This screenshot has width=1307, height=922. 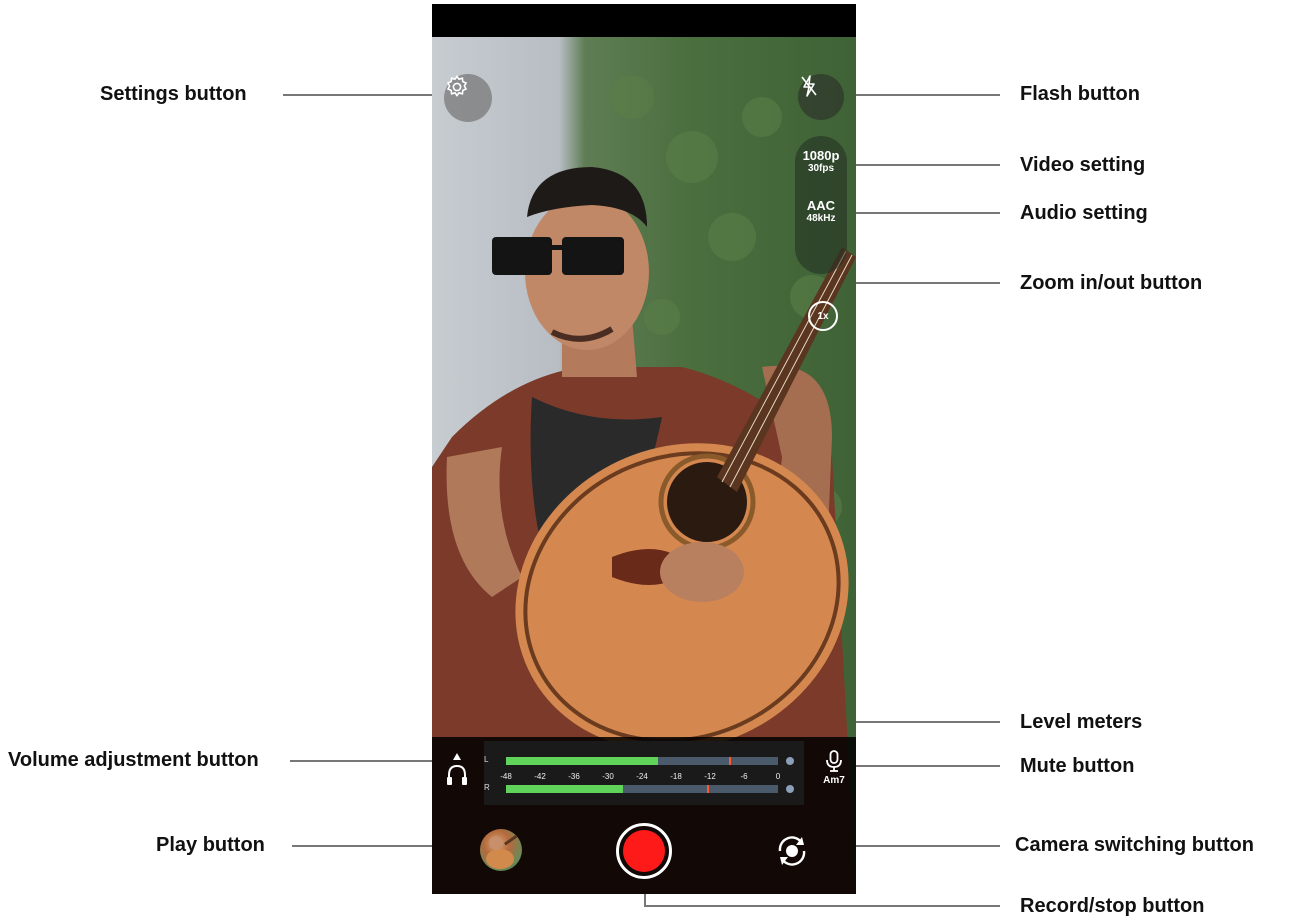 I want to click on video-setting-button: 1080p 30fps, so click(x=821, y=161).